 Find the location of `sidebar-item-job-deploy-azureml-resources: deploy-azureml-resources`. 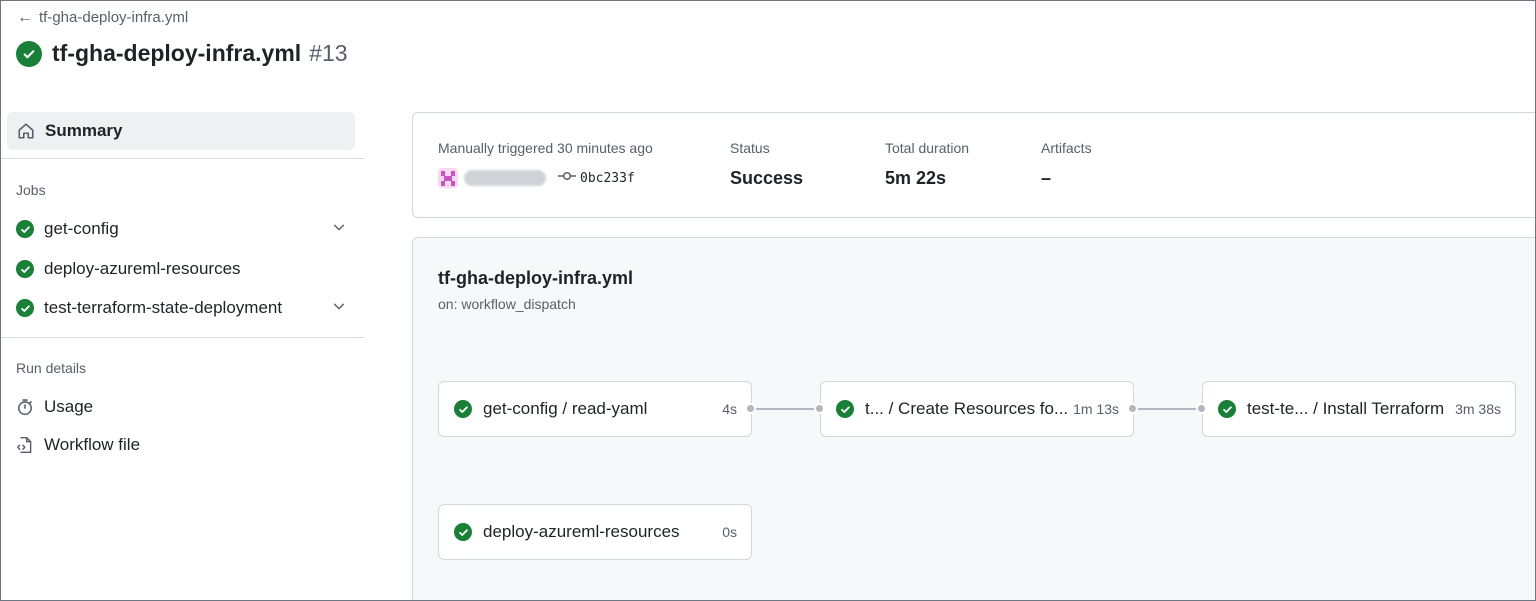

sidebar-item-job-deploy-azureml-resources: deploy-azureml-resources is located at coordinates (186, 269).